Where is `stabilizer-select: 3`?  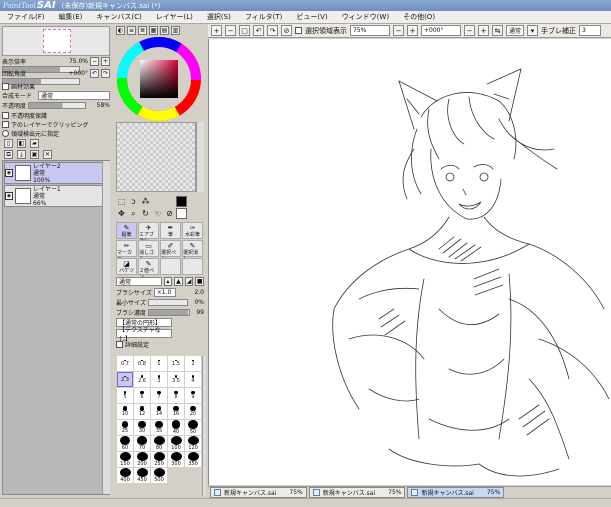
stabilizer-select: 3 is located at coordinates (590, 30).